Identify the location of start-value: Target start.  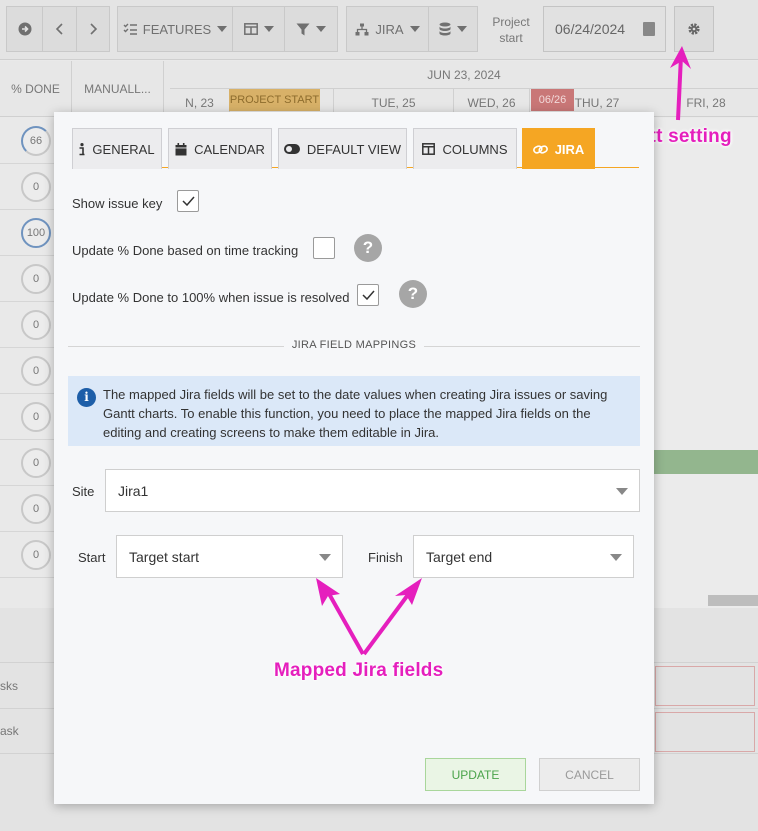
(164, 556).